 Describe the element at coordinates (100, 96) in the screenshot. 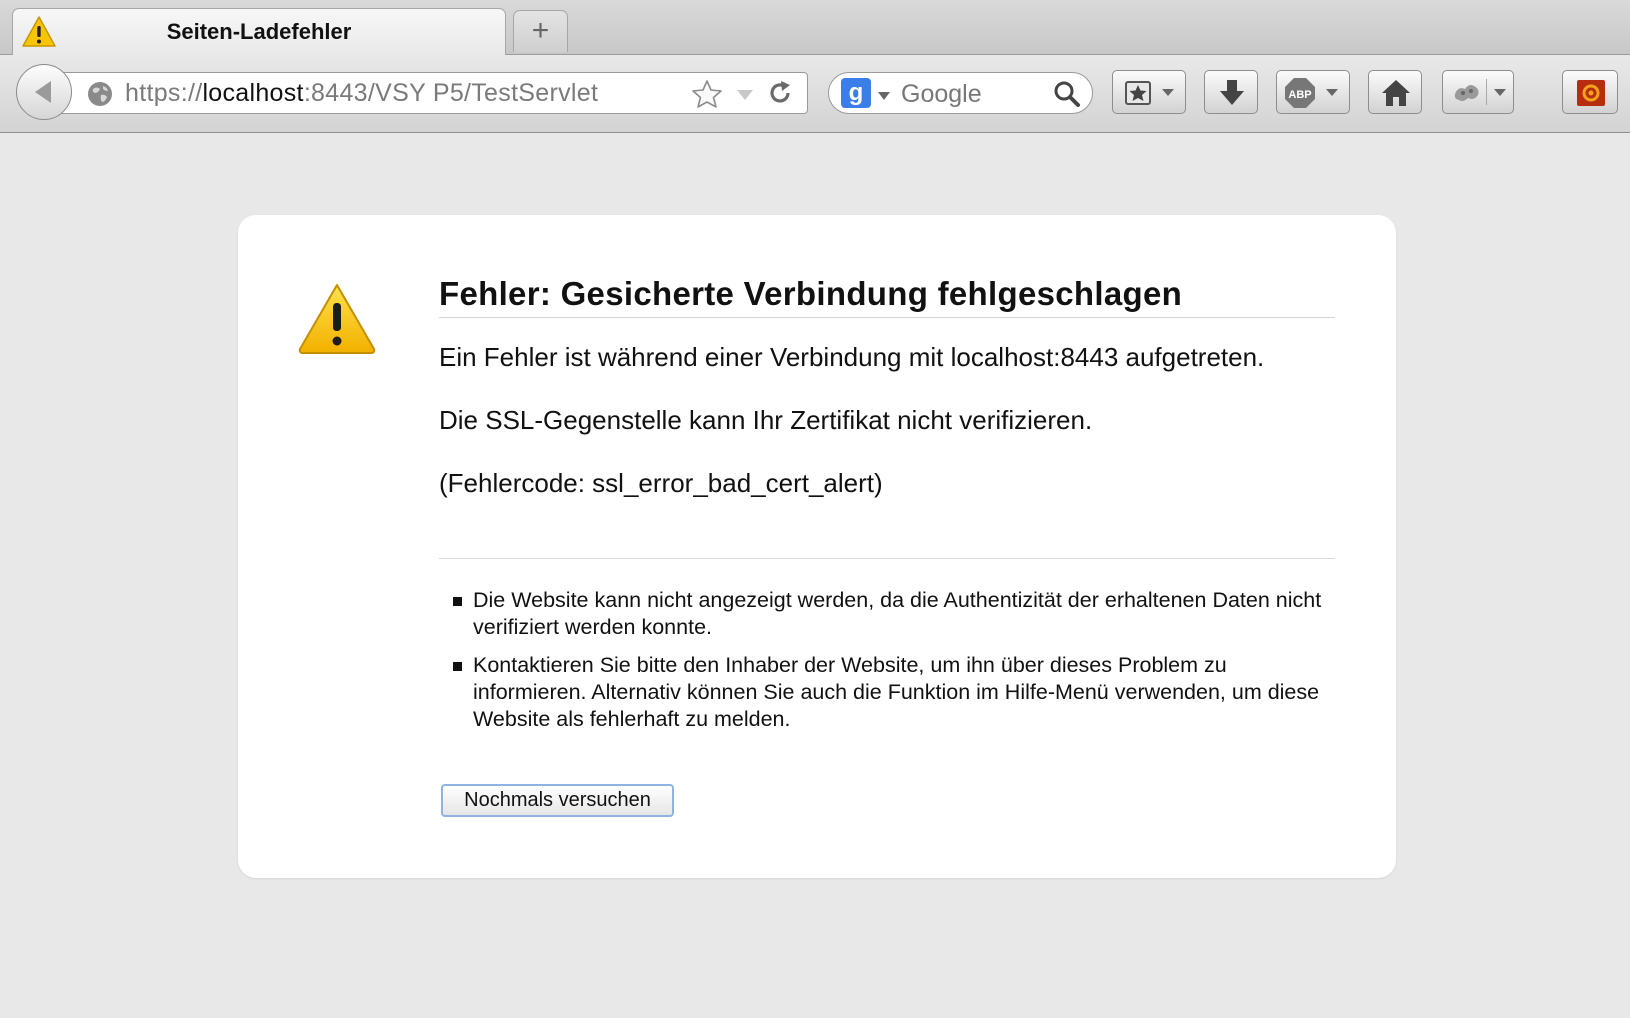

I see `globe-icon` at that location.